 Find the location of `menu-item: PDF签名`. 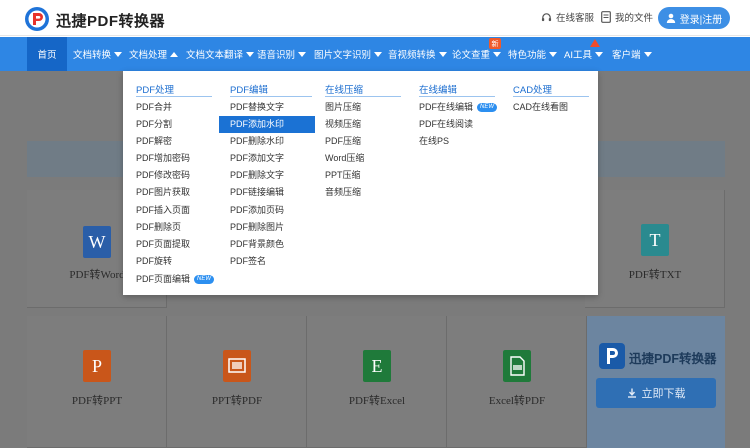

menu-item: PDF签名 is located at coordinates (248, 261).